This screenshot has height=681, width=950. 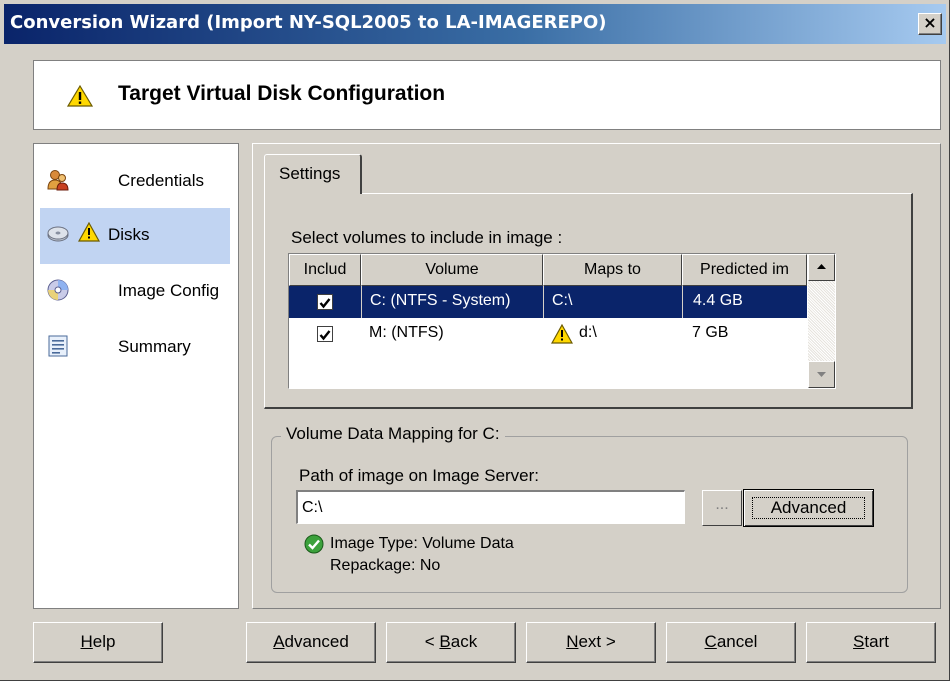 I want to click on nav-label: Image Config, so click(x=169, y=290).